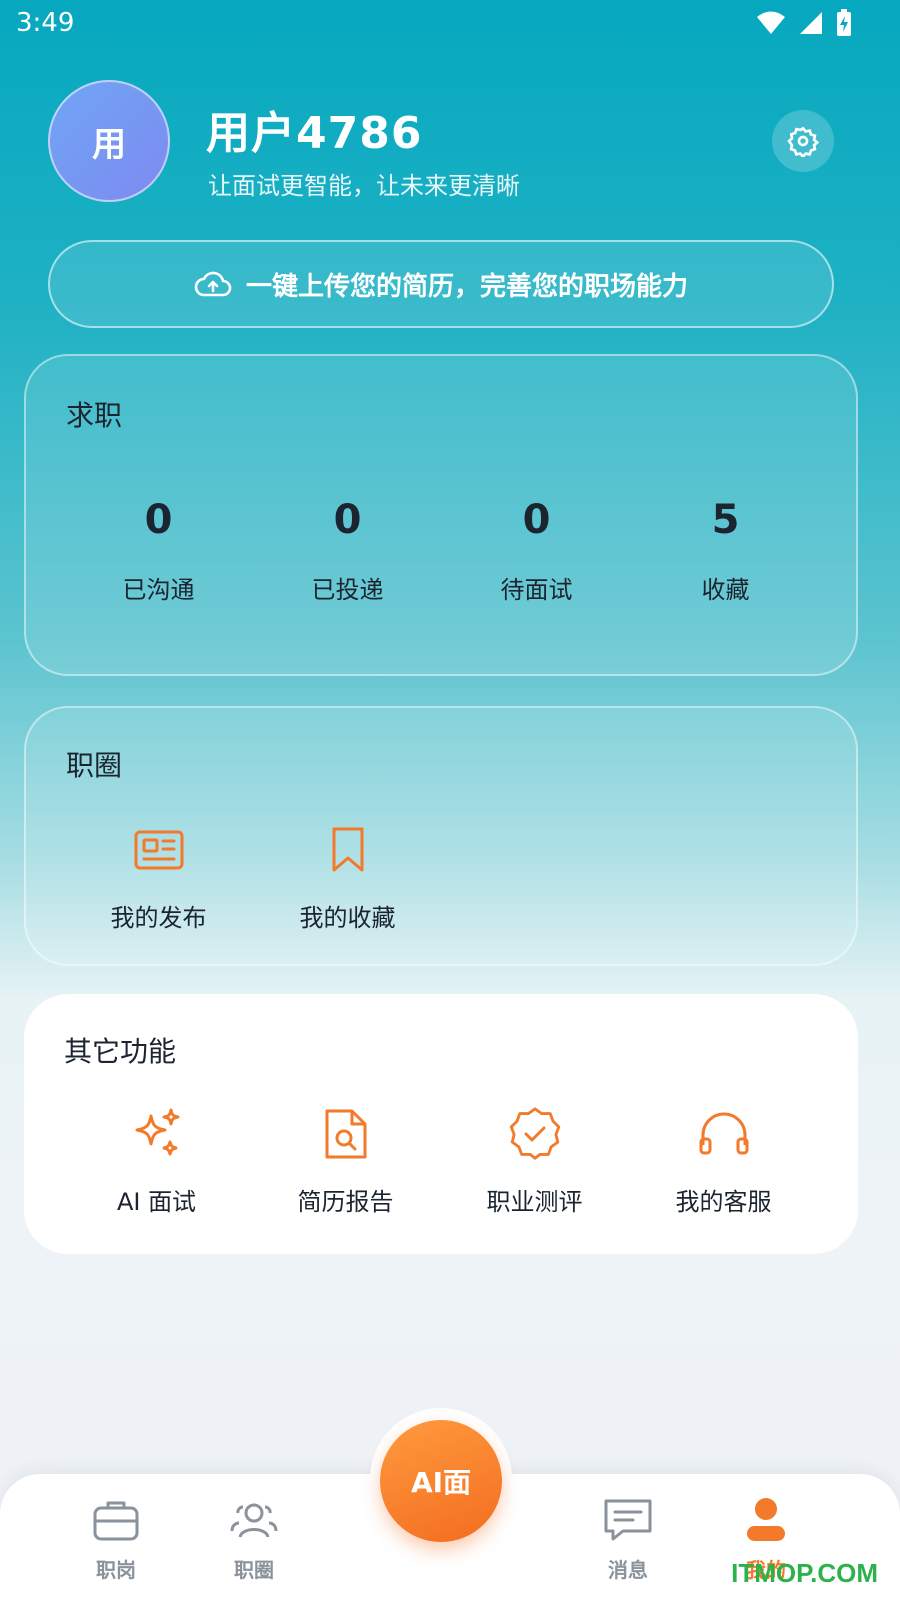 The image size is (900, 1600). I want to click on status-icons, so click(804, 23).